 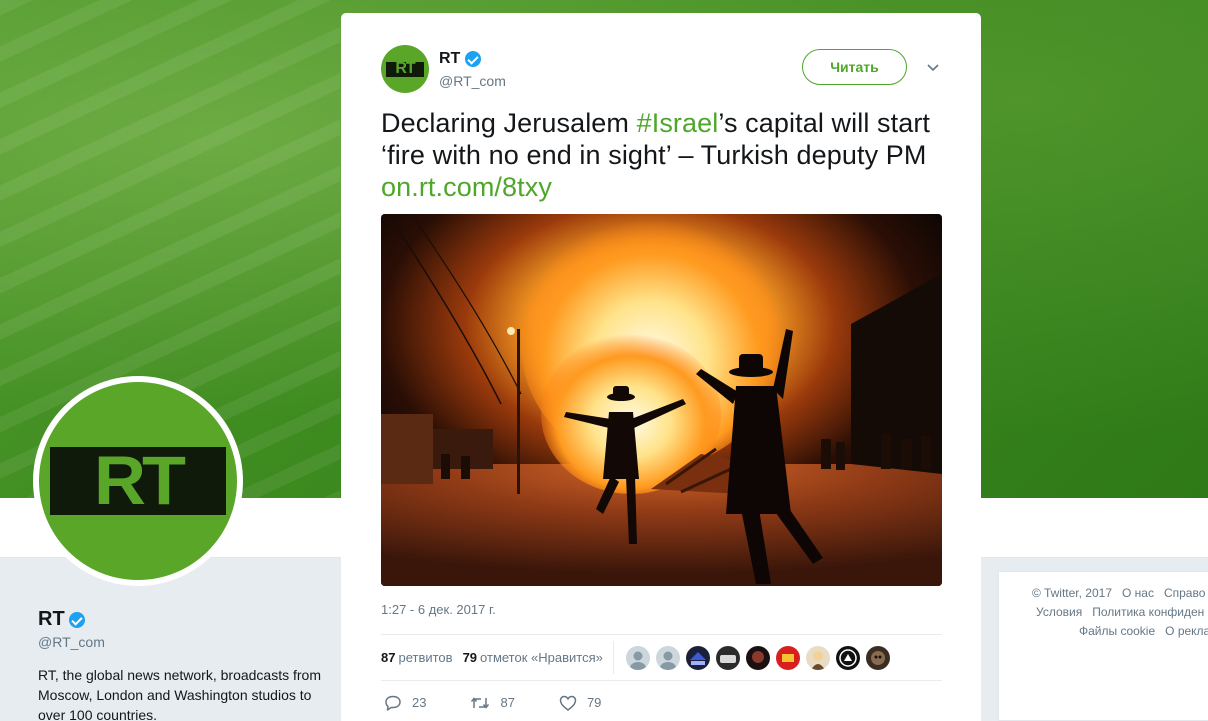 What do you see at coordinates (661, 611) in the screenshot?
I see `tweet-timestamp: 1:27 - 6 дек. 2017 г.` at bounding box center [661, 611].